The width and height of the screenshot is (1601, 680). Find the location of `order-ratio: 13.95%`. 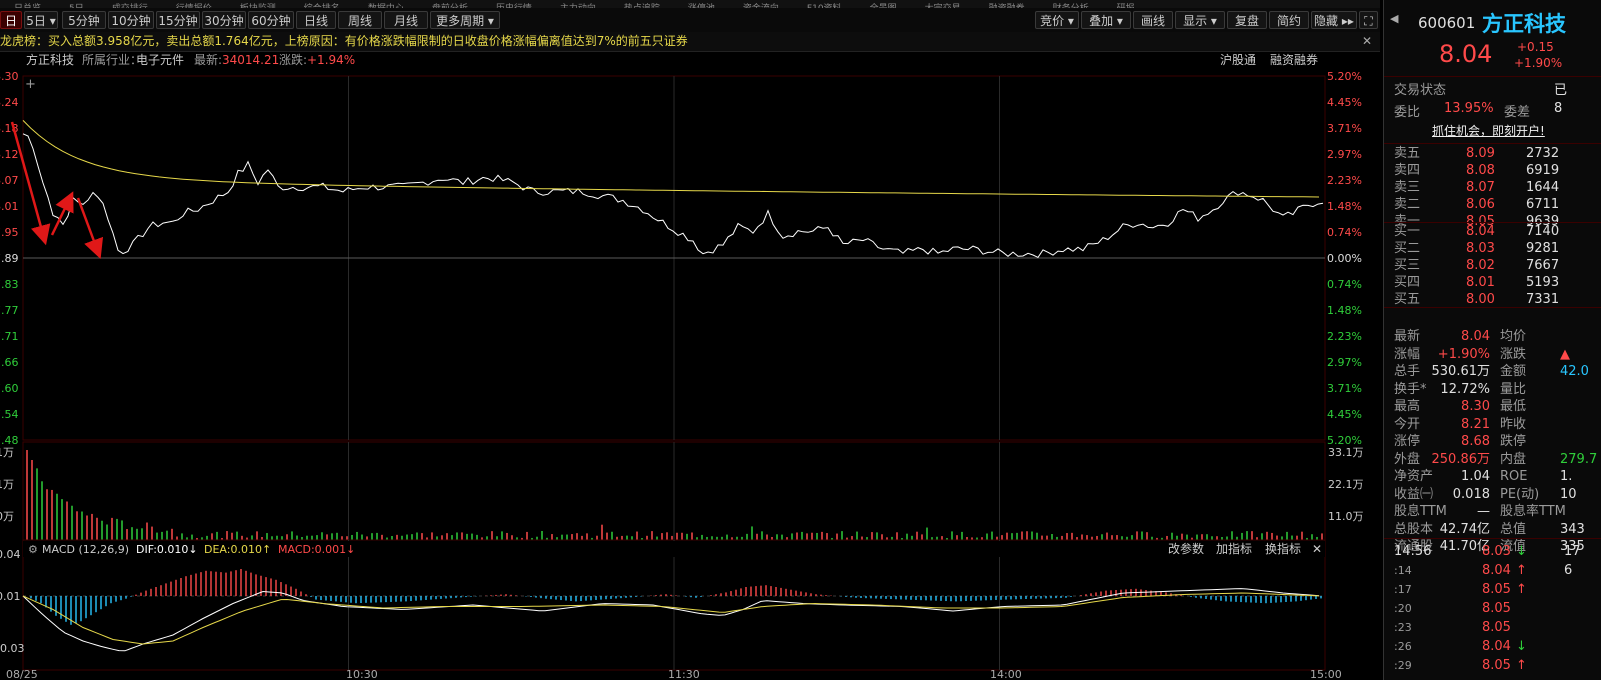

order-ratio: 13.95% is located at coordinates (1469, 108).